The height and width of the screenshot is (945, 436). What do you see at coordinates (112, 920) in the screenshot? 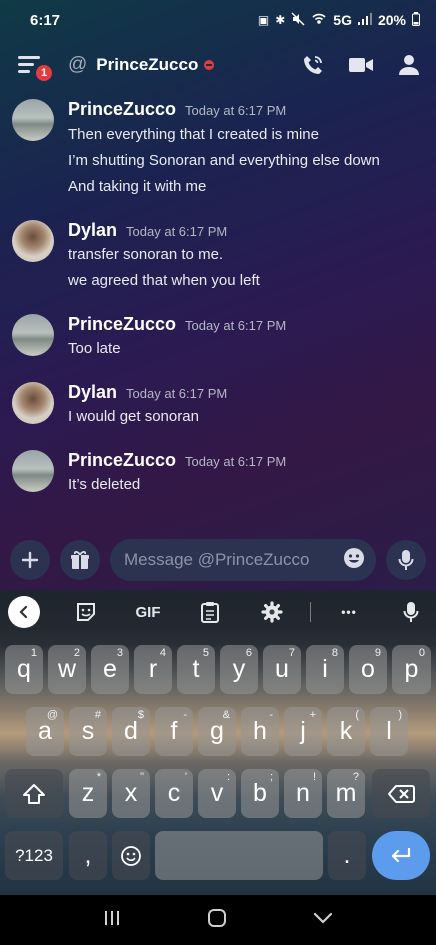
I see `recent-apps-button` at bounding box center [112, 920].